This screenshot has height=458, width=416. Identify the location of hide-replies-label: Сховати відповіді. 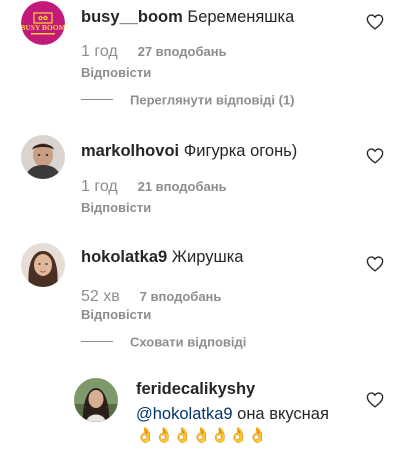
(188, 342).